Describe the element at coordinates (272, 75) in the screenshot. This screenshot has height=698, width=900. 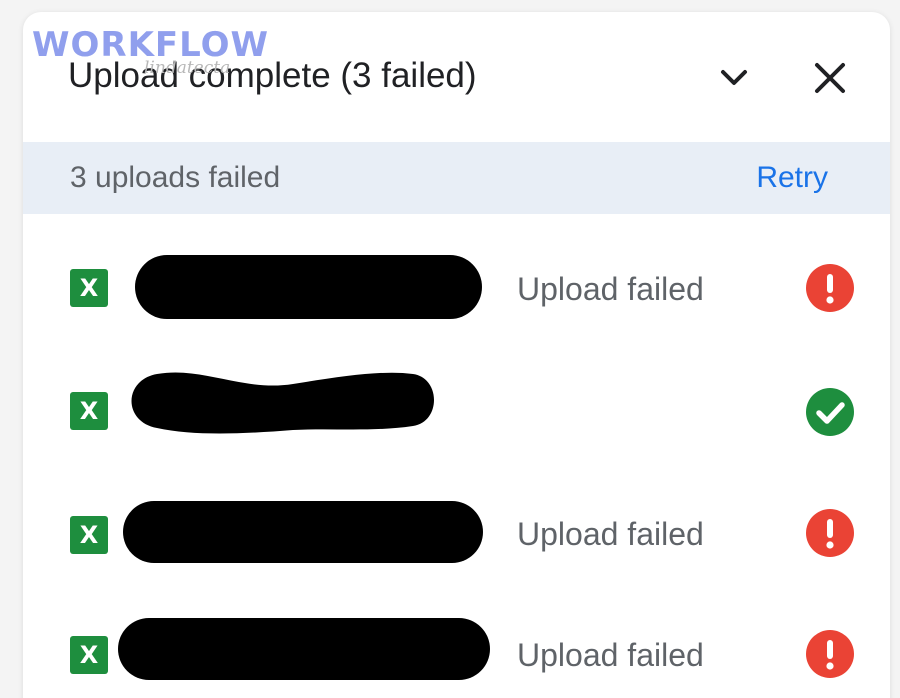
I see `panel-title: Upload complete (3 failed)` at that location.